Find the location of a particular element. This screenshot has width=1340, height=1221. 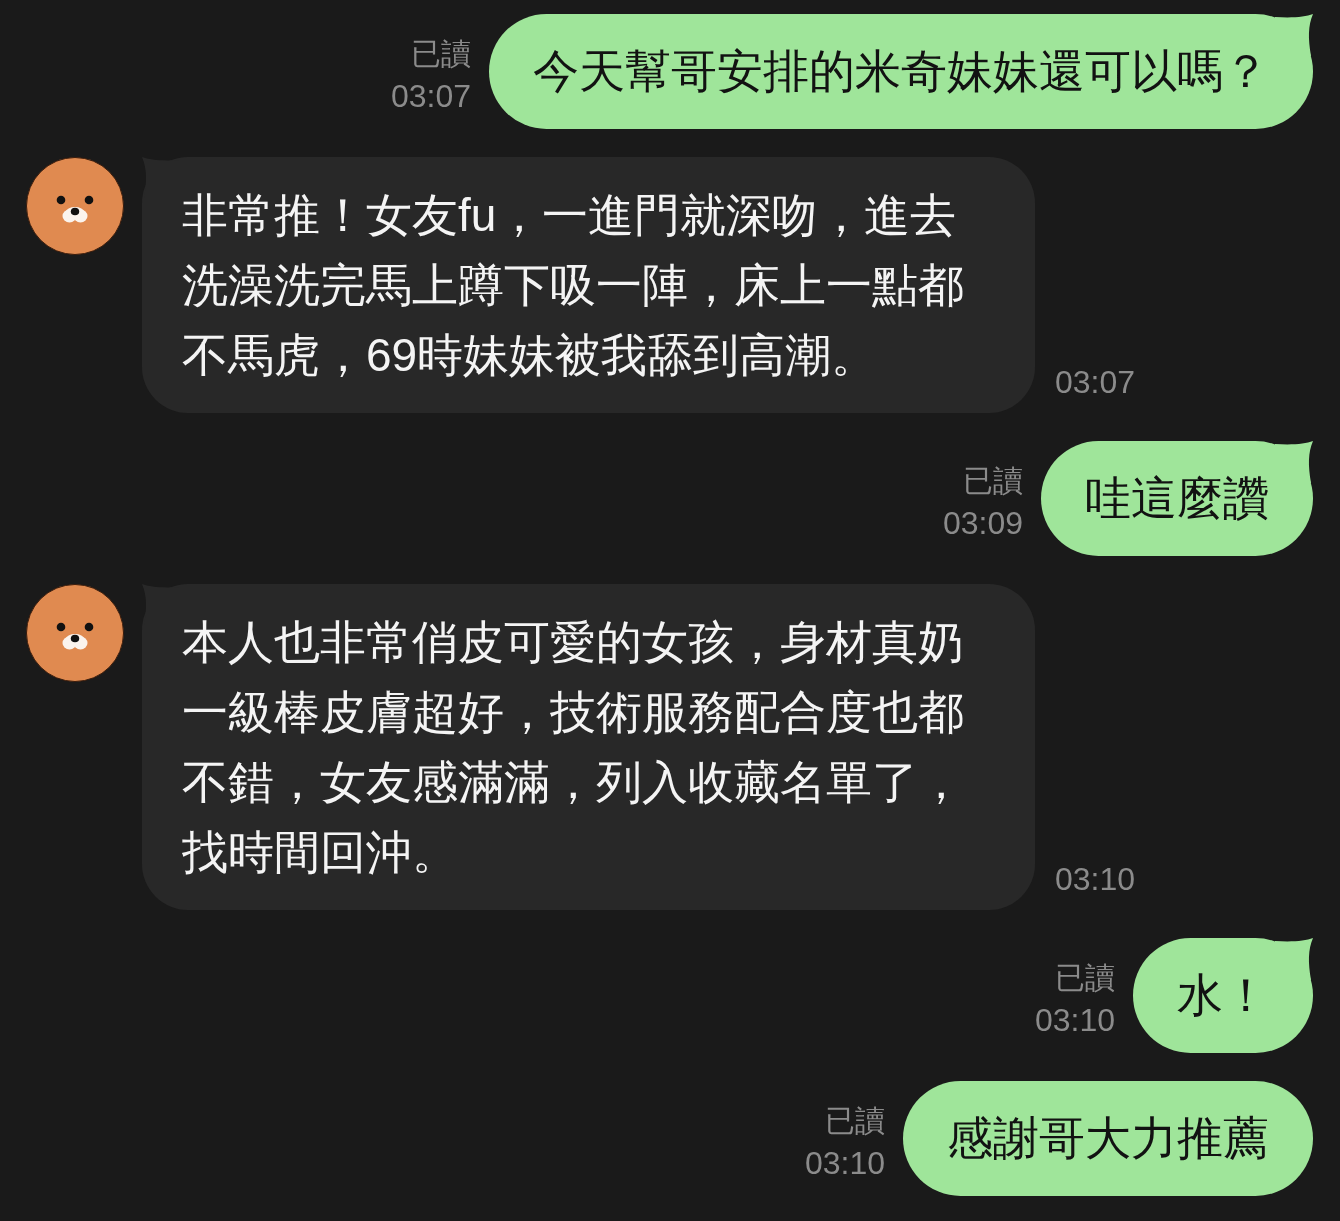

message-bubble: 哇這麼讚 is located at coordinates (1177, 498).